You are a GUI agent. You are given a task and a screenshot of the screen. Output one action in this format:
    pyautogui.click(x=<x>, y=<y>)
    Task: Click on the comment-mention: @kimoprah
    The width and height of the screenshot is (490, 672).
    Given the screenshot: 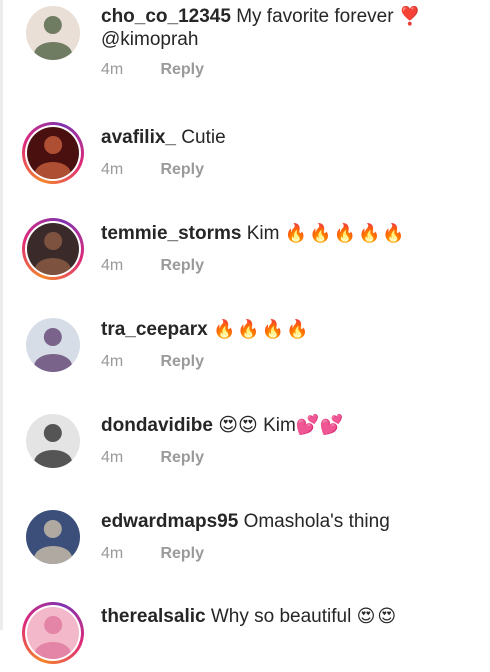 What is the action you would take?
    pyautogui.click(x=149, y=39)
    